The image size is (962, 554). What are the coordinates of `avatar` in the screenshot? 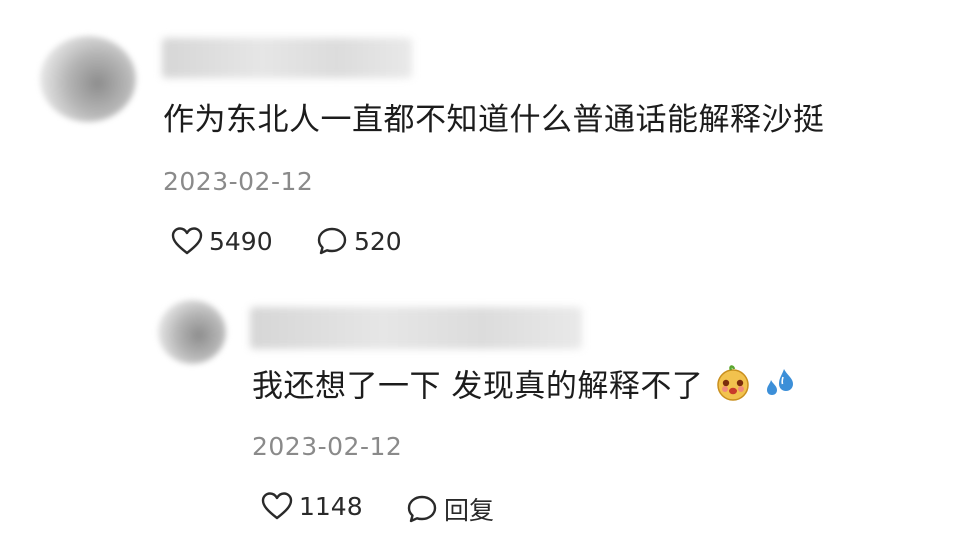 It's located at (88, 79).